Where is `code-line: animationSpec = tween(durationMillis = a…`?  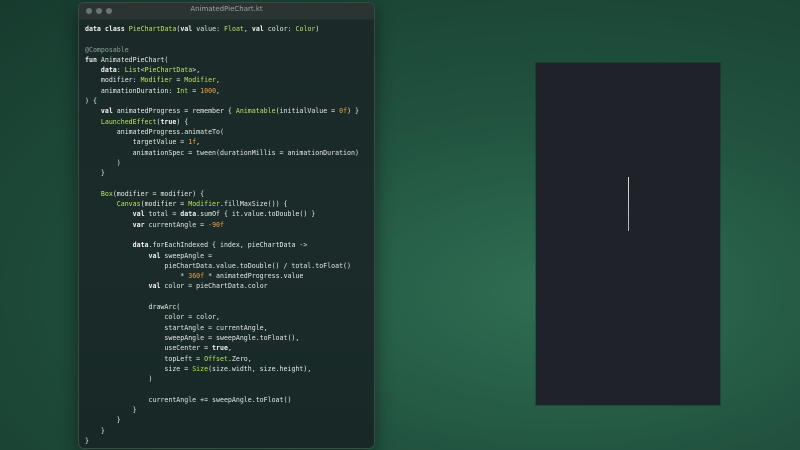 code-line: animationSpec = tween(durationMillis = a… is located at coordinates (222, 152).